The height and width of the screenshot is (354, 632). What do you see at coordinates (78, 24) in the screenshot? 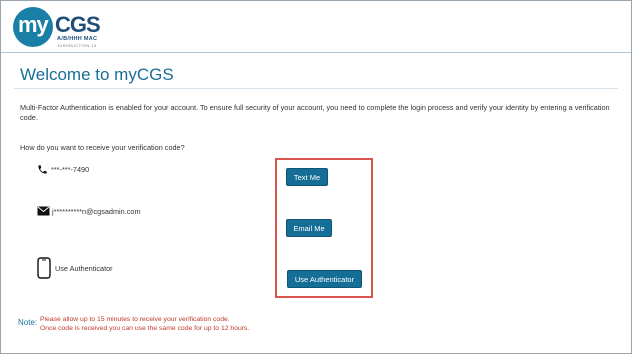
I see `logo-cgs-text: CGS` at bounding box center [78, 24].